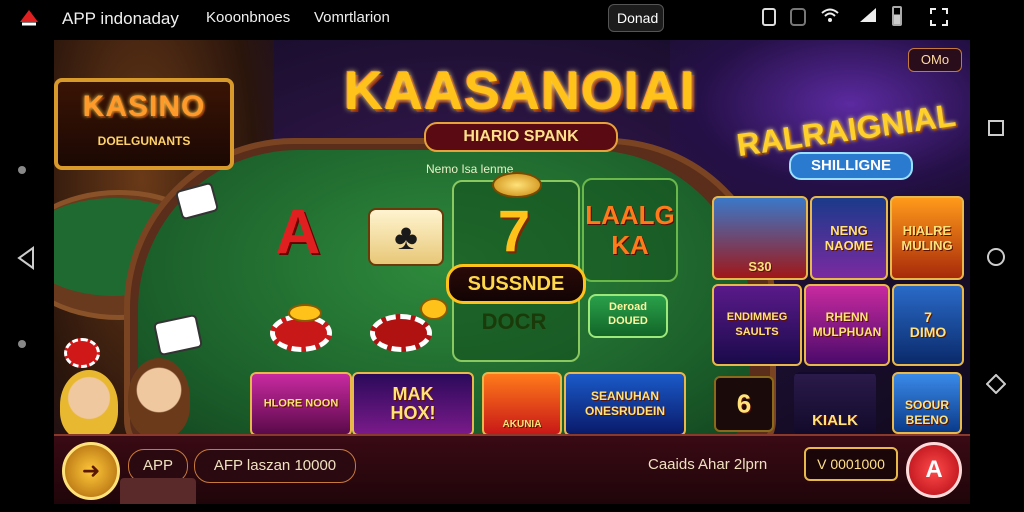  I want to click on app-pill-label: APP, so click(157, 465).